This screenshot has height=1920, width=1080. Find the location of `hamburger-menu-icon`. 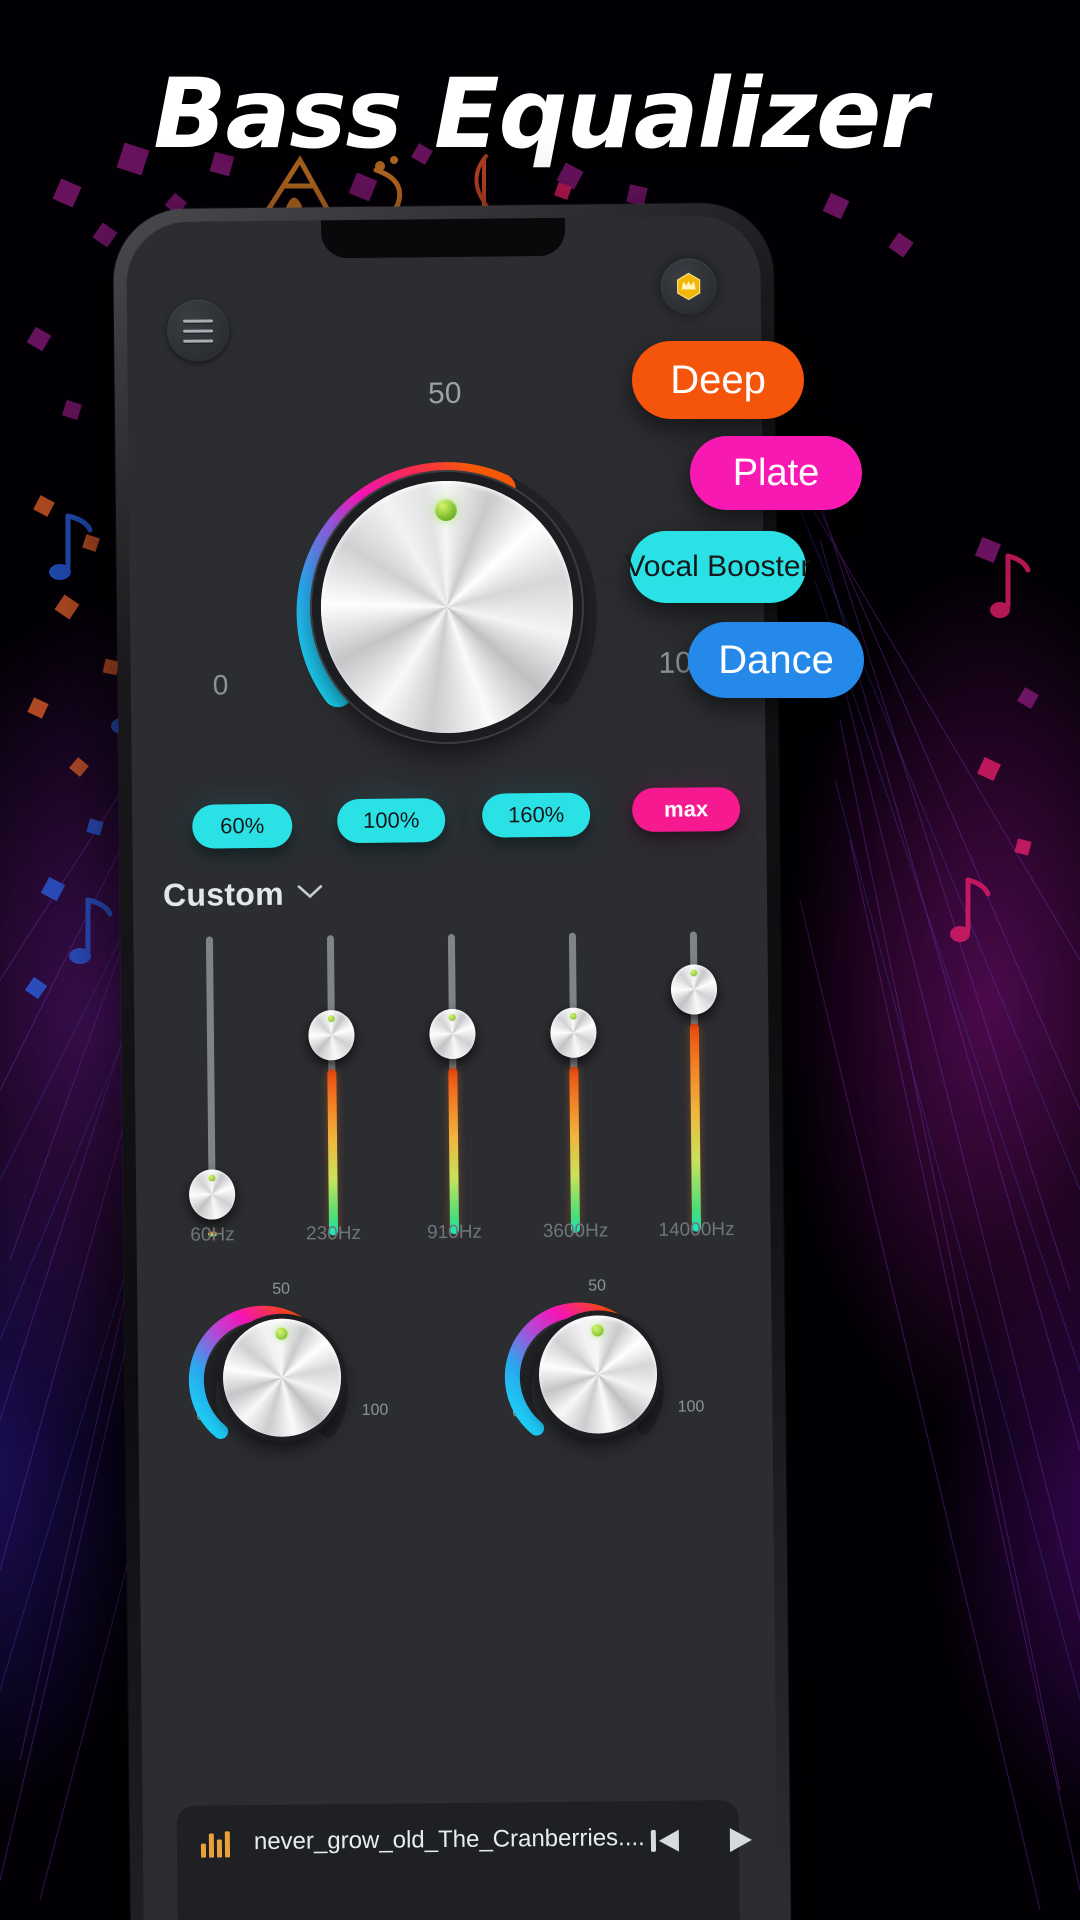

hamburger-menu-icon is located at coordinates (198, 330).